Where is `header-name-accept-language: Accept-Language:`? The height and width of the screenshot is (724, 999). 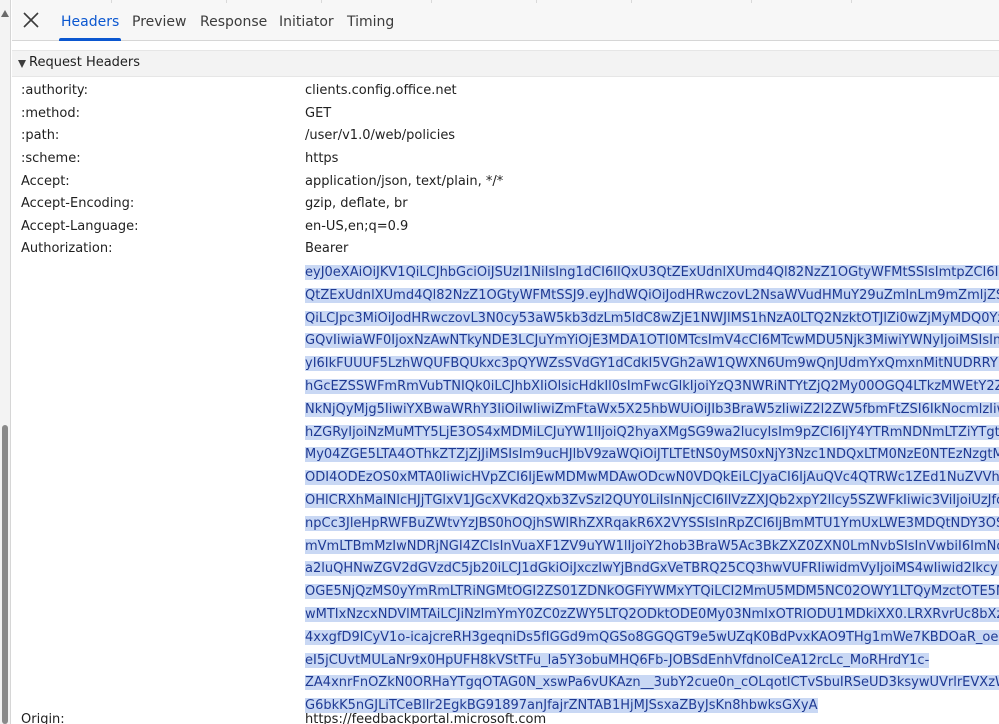 header-name-accept-language: Accept-Language: is located at coordinates (80, 226).